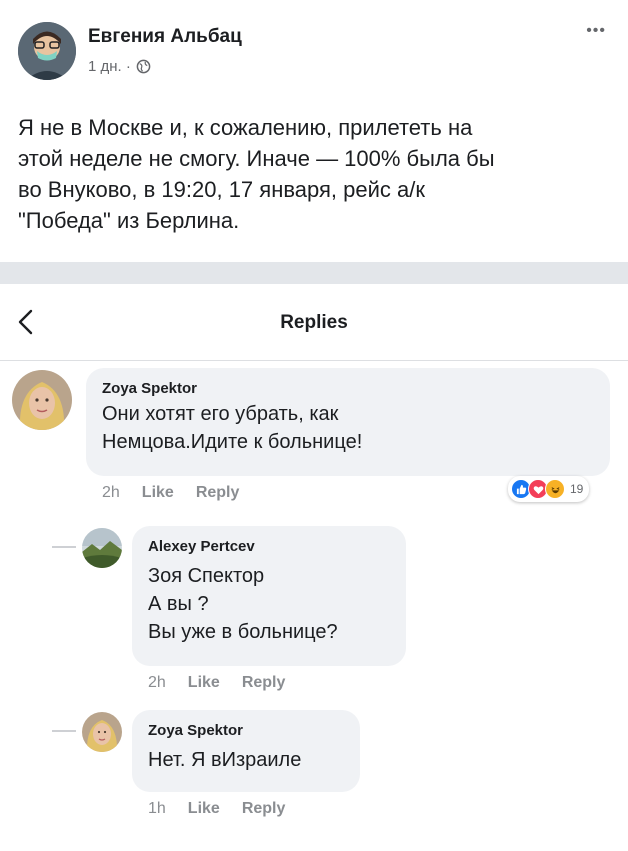  Describe the element at coordinates (165, 37) in the screenshot. I see `post-author-name: Евгения Альбац` at that location.